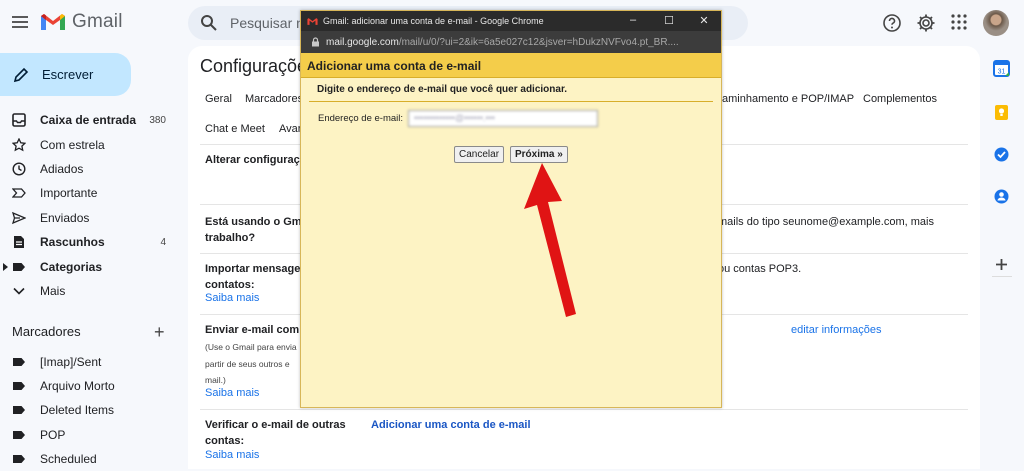  I want to click on row-label-change-settings: Alterar configuraç, so click(252, 160).